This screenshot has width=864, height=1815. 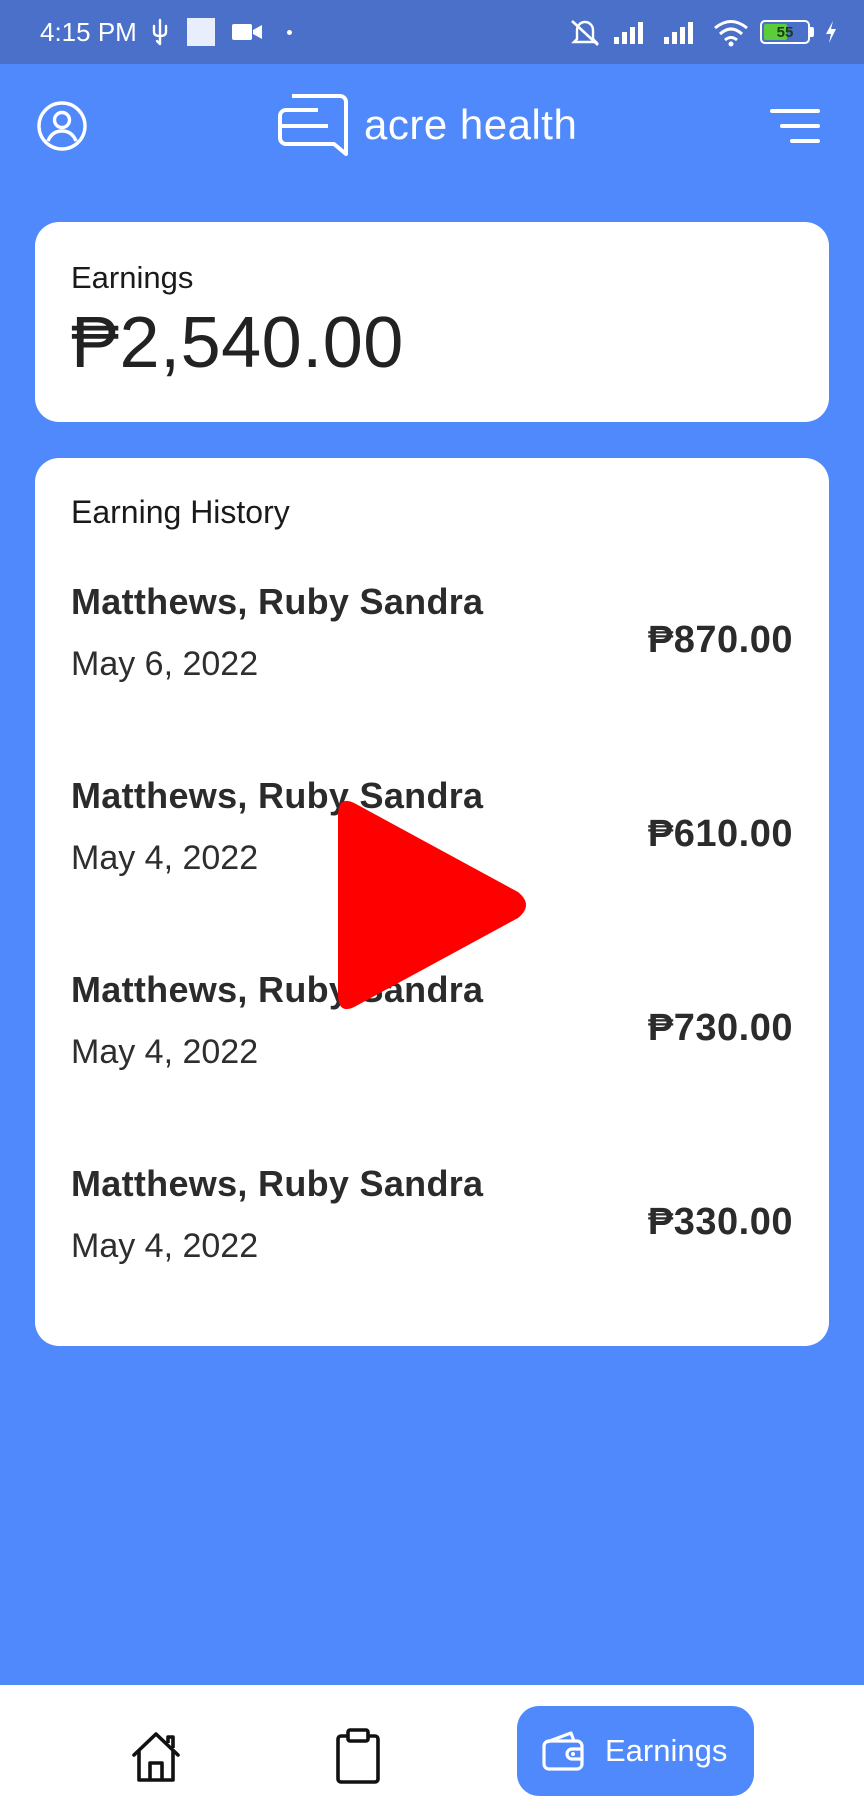 I want to click on app-logo: acre health, so click(x=427, y=125).